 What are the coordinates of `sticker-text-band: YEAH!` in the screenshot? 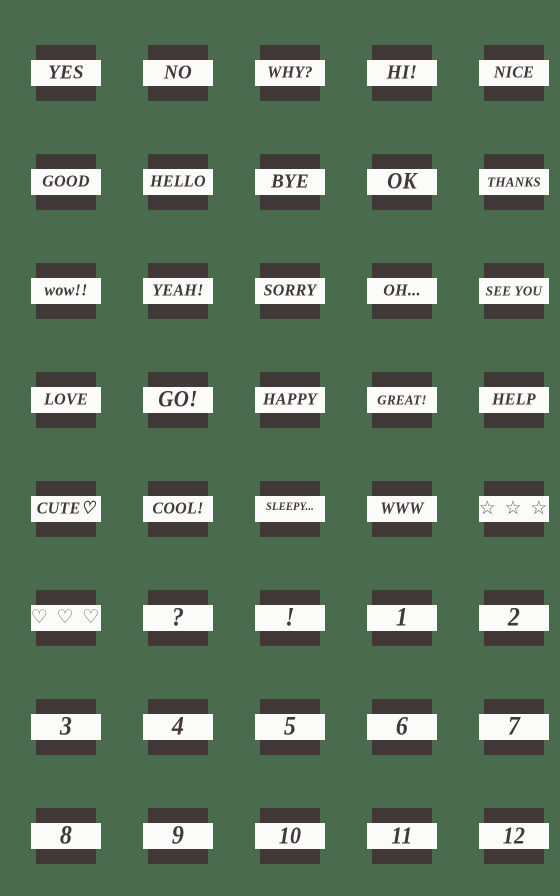 It's located at (178, 290).